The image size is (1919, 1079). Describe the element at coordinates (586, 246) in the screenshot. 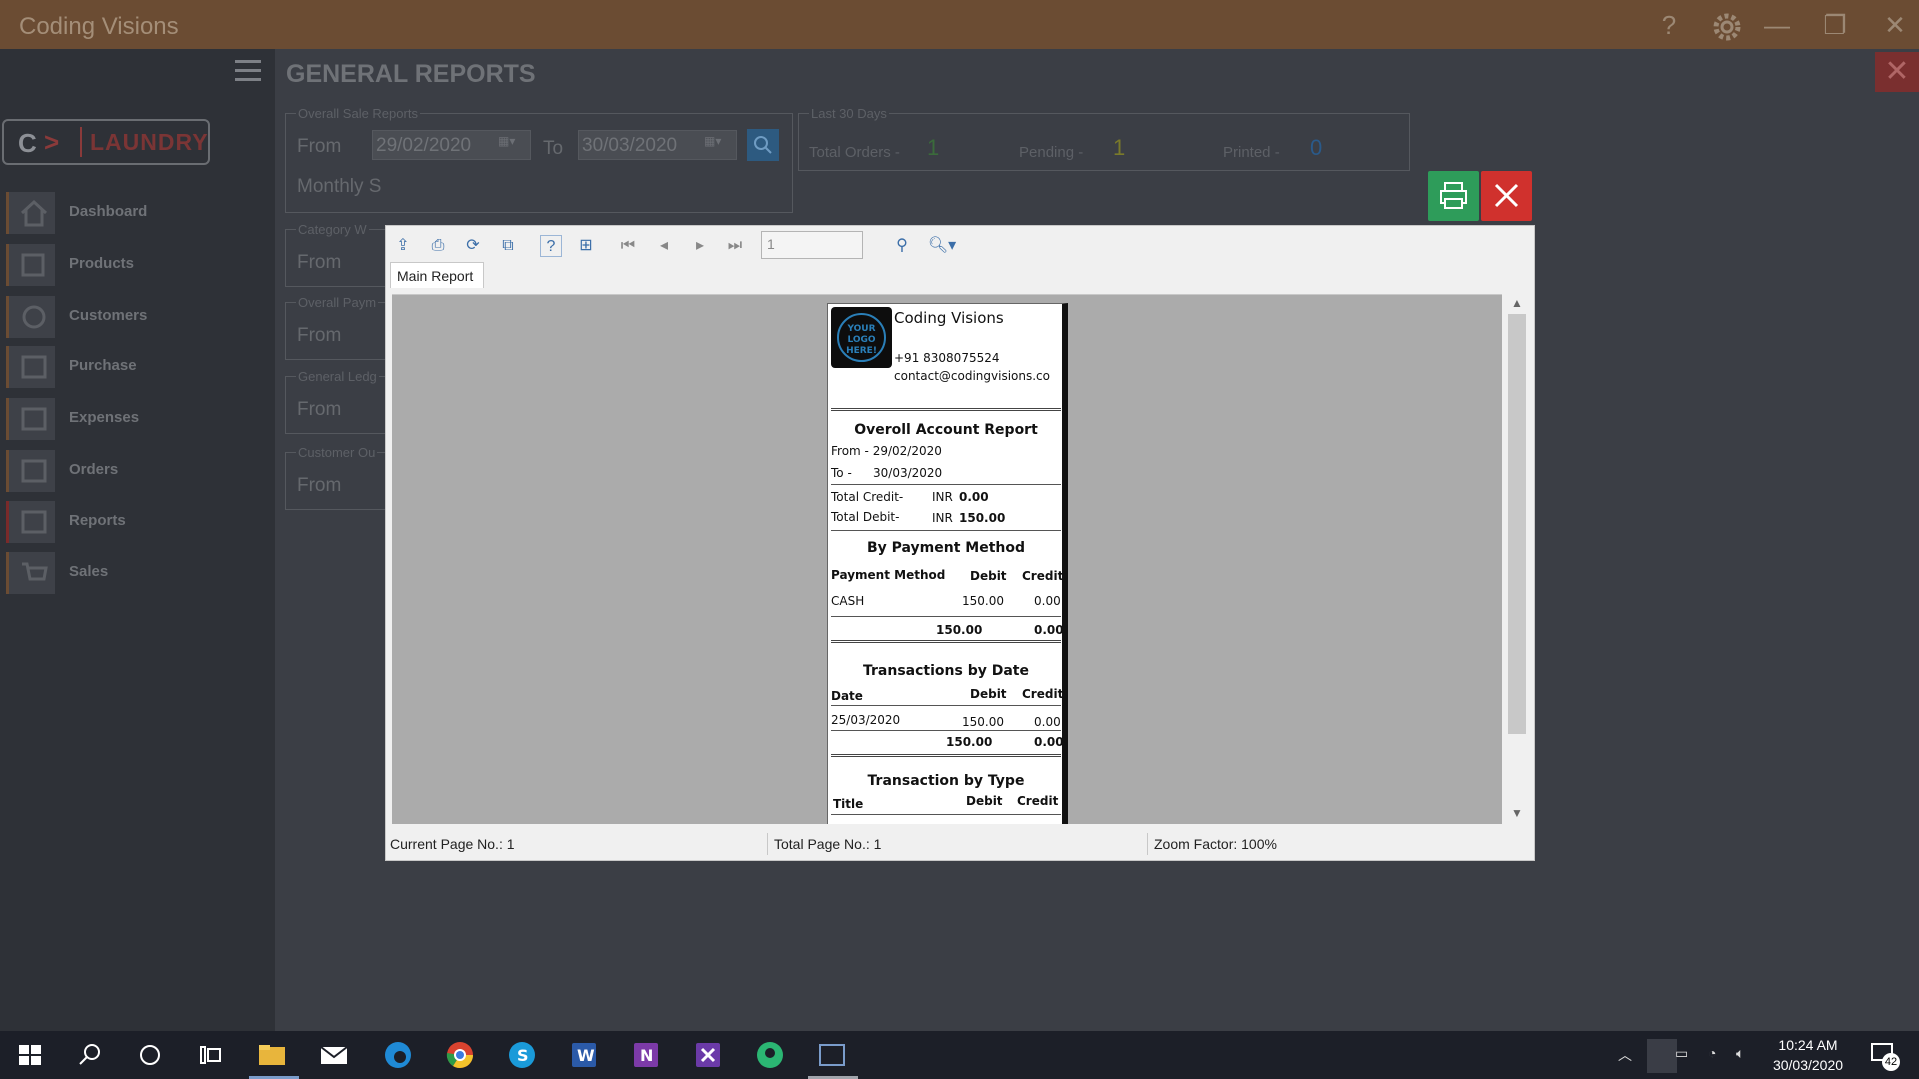

I see `group-tree-icon: ⊞` at that location.